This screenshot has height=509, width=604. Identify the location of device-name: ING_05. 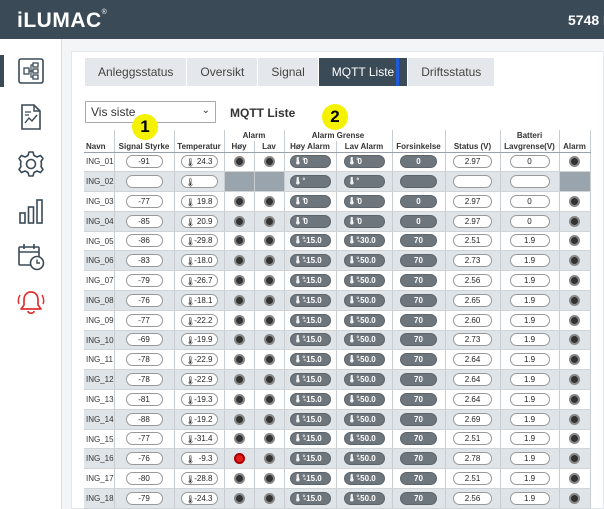
(99, 241).